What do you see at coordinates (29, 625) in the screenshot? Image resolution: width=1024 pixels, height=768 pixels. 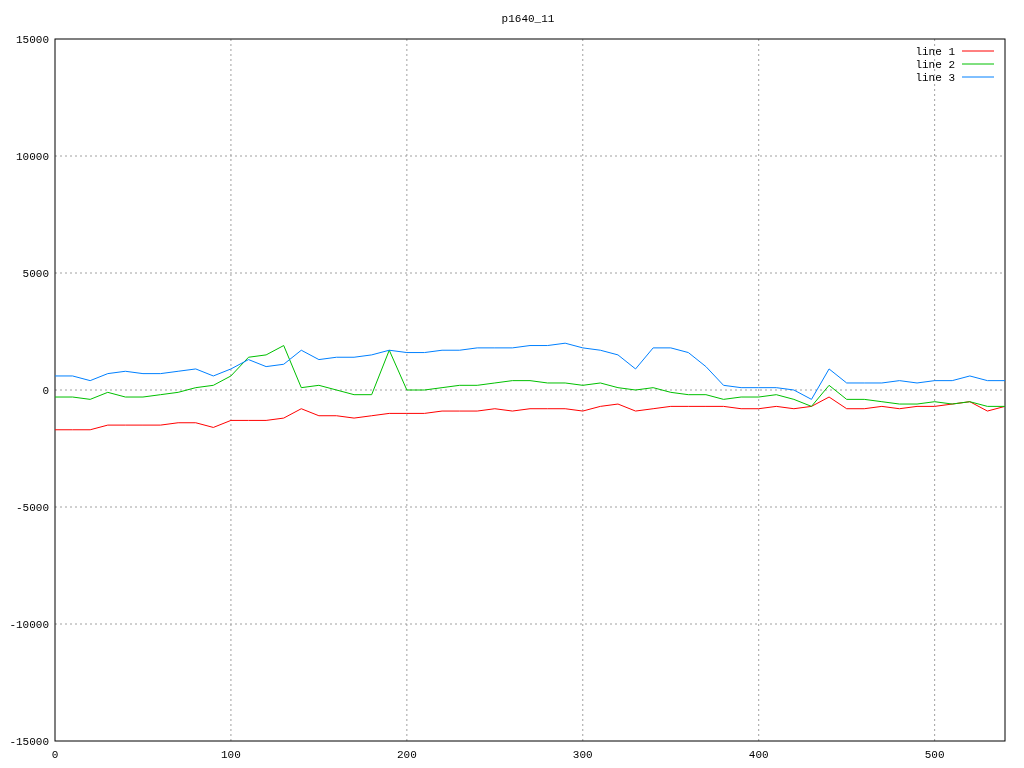 I see `tick-label: -10000` at bounding box center [29, 625].